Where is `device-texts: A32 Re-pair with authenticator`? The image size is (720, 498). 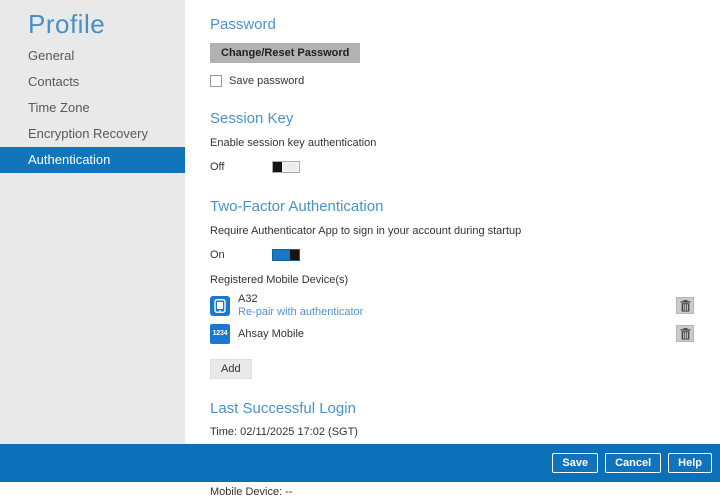
device-texts: A32 Re-pair with authenticator is located at coordinates (300, 305).